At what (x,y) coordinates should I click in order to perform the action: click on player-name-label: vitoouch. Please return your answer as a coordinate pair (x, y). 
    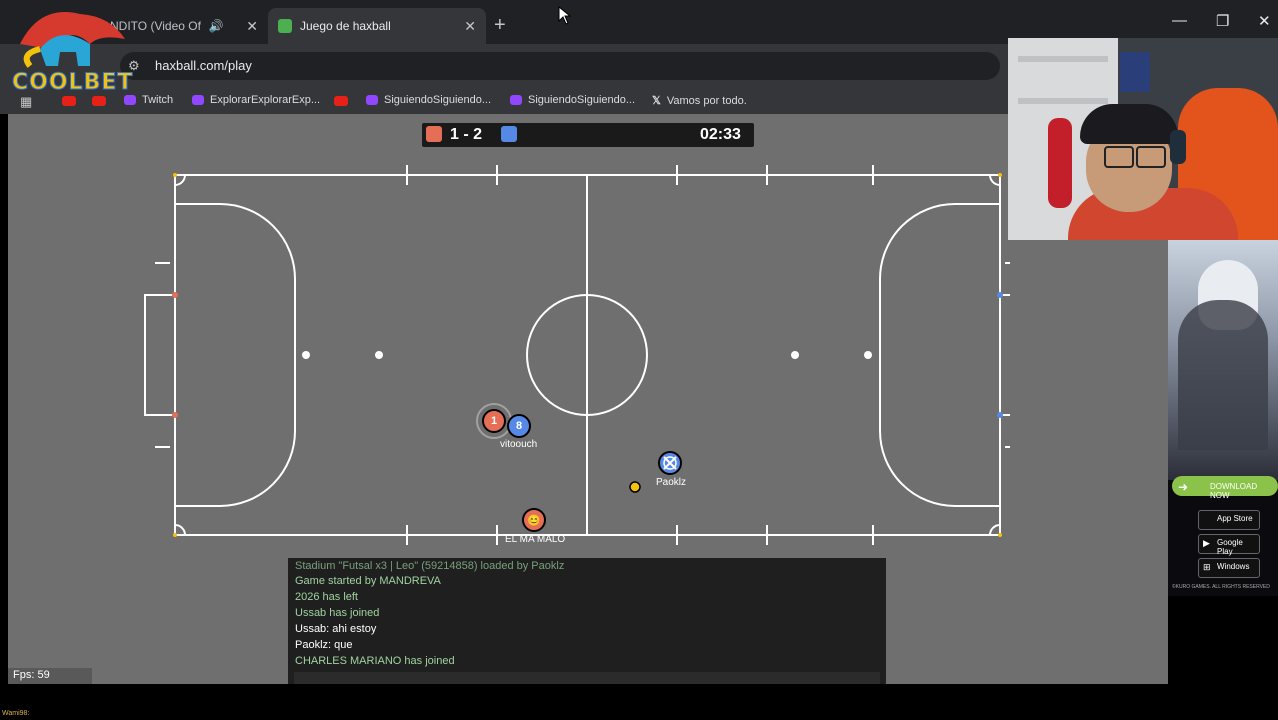
    Looking at the image, I should click on (519, 444).